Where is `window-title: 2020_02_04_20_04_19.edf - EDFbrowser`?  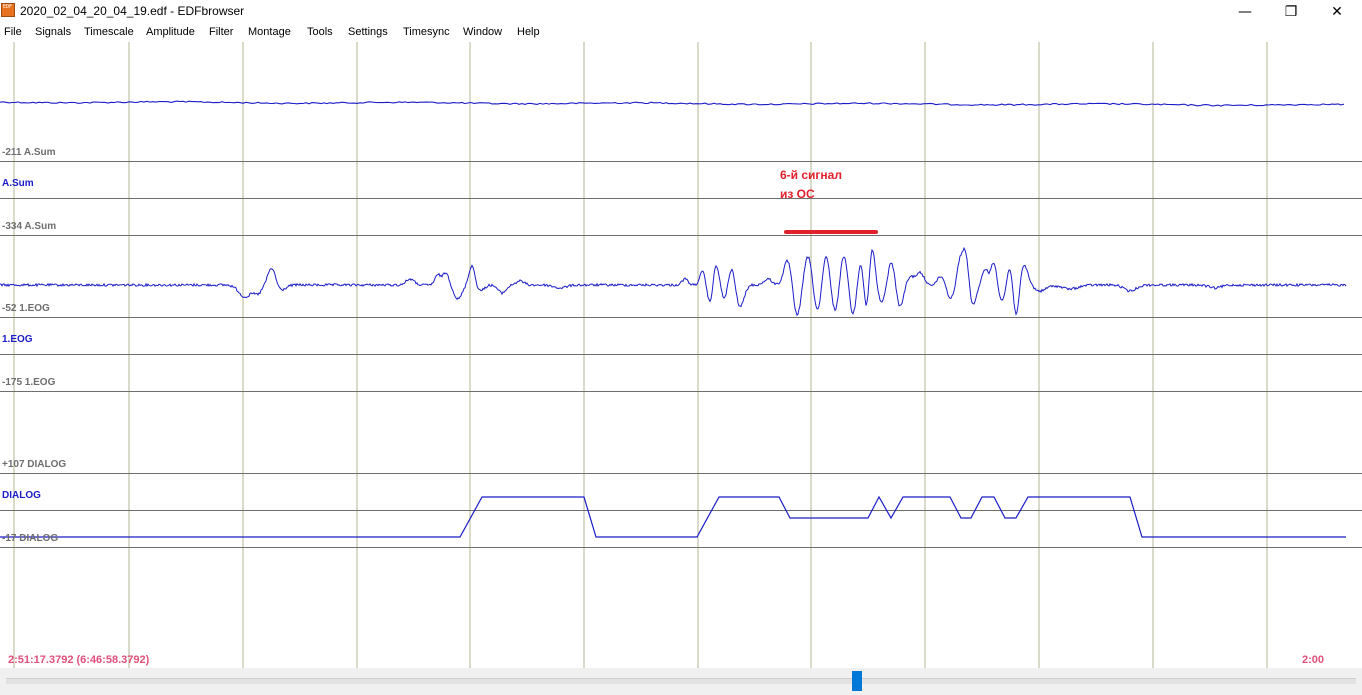
window-title: 2020_02_04_20_04_19.edf - EDFbrowser is located at coordinates (132, 11).